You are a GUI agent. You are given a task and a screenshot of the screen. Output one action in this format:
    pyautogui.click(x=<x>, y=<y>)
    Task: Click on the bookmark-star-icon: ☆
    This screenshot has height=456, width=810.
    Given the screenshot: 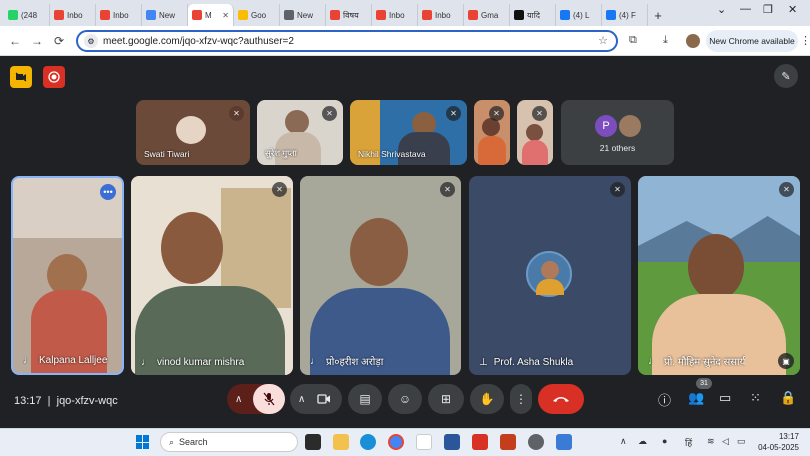 What is the action you would take?
    pyautogui.click(x=603, y=40)
    